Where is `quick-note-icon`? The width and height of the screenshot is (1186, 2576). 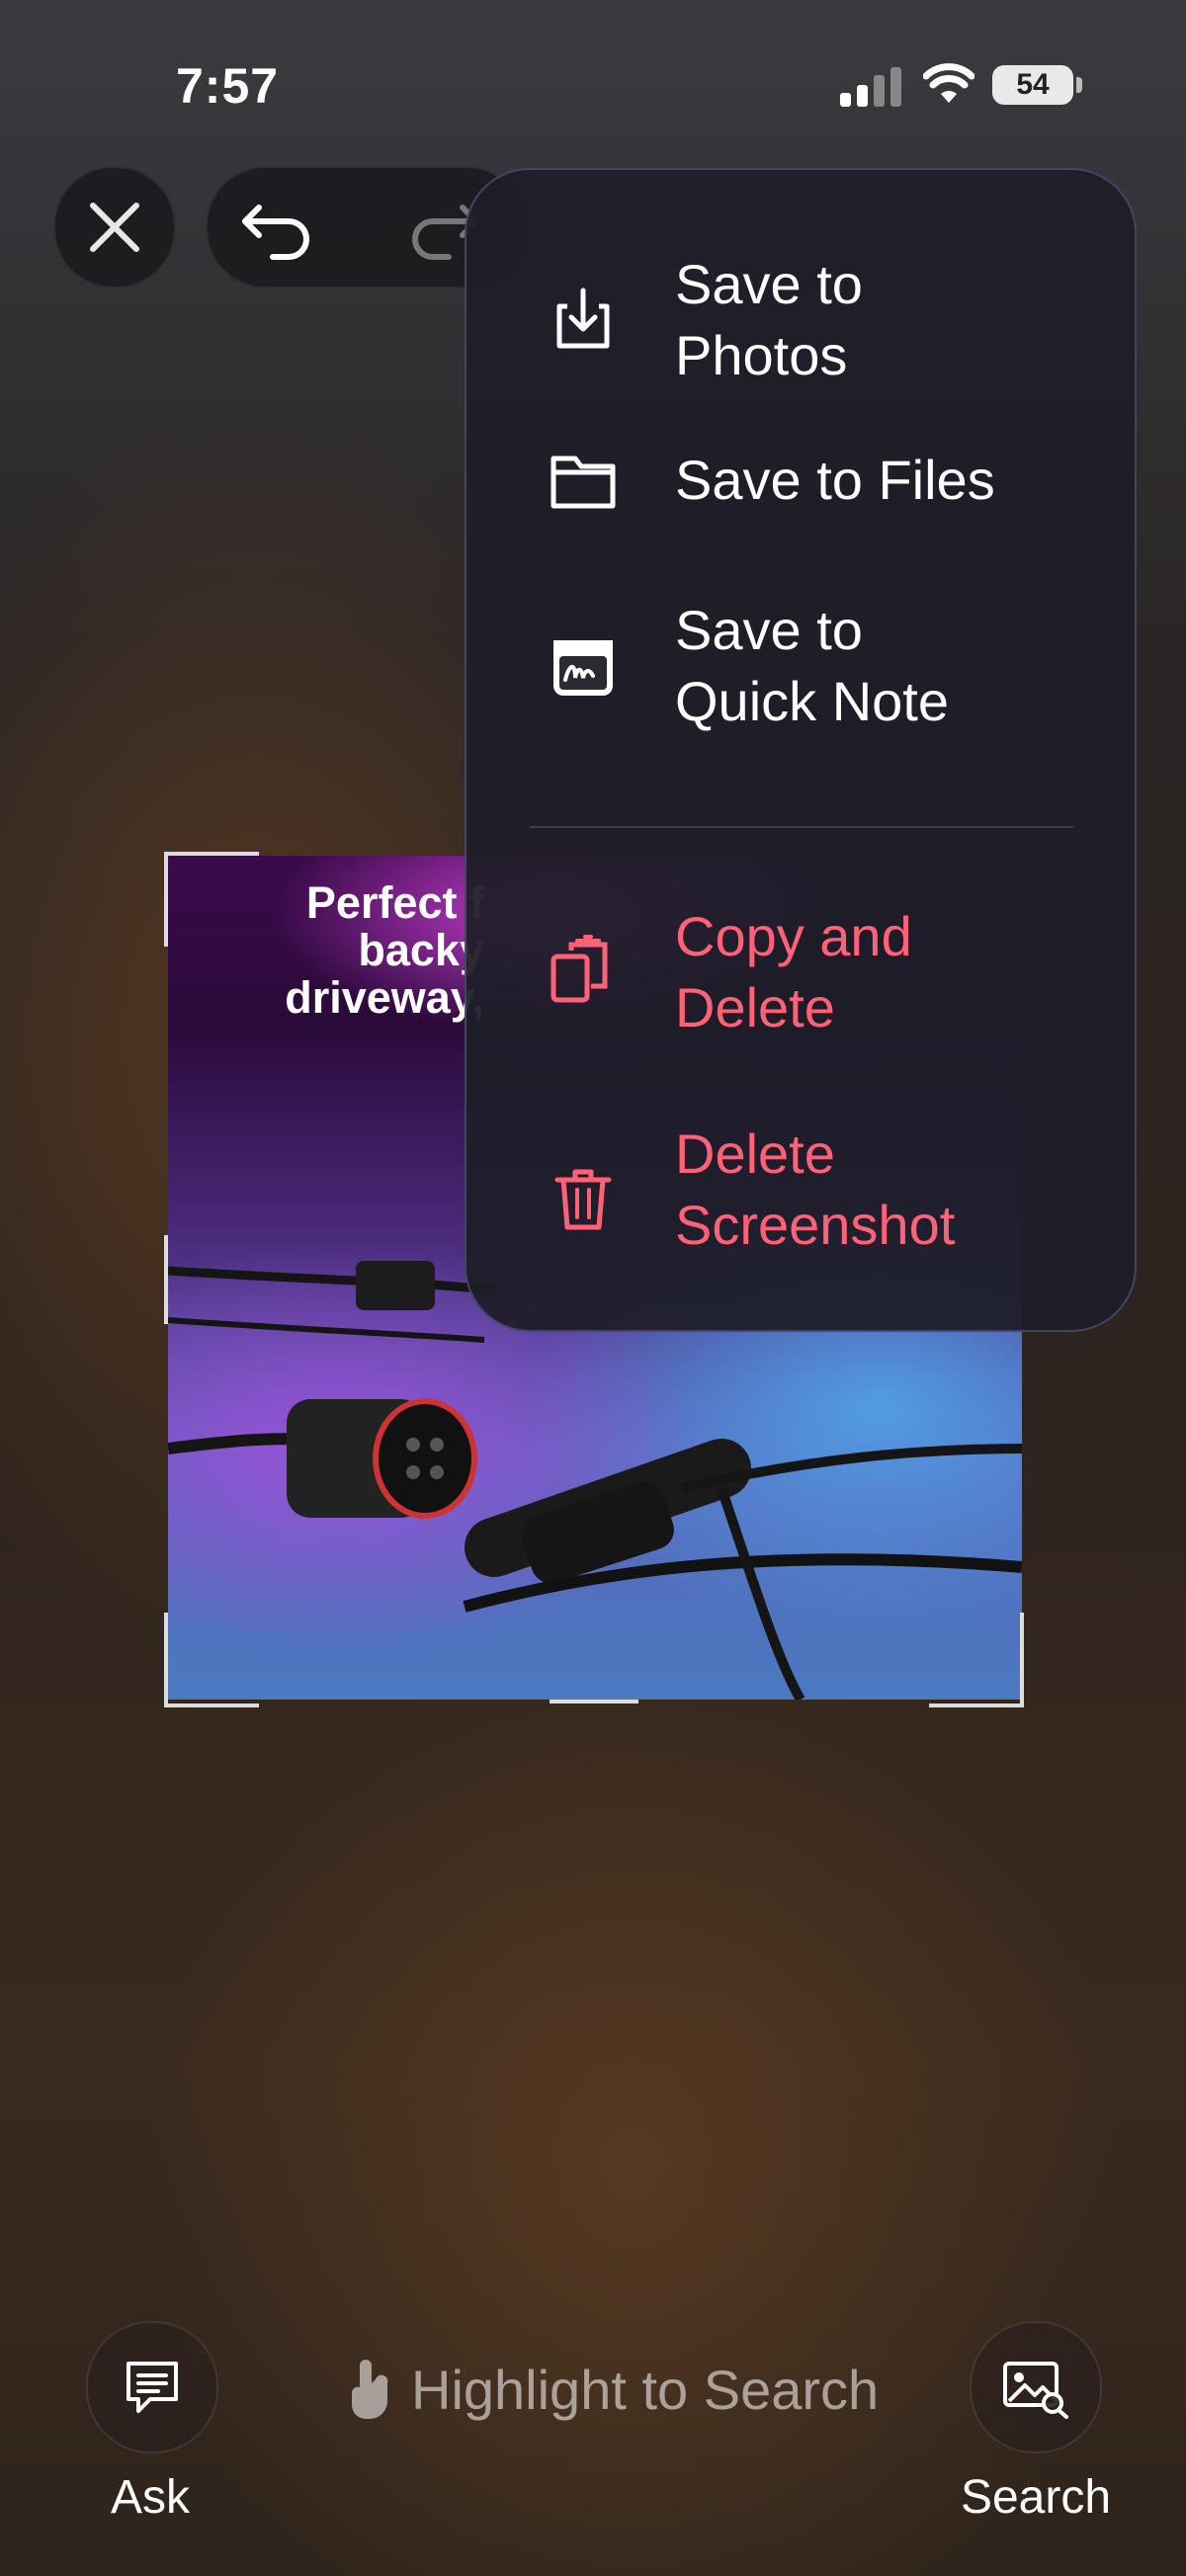 quick-note-icon is located at coordinates (583, 668).